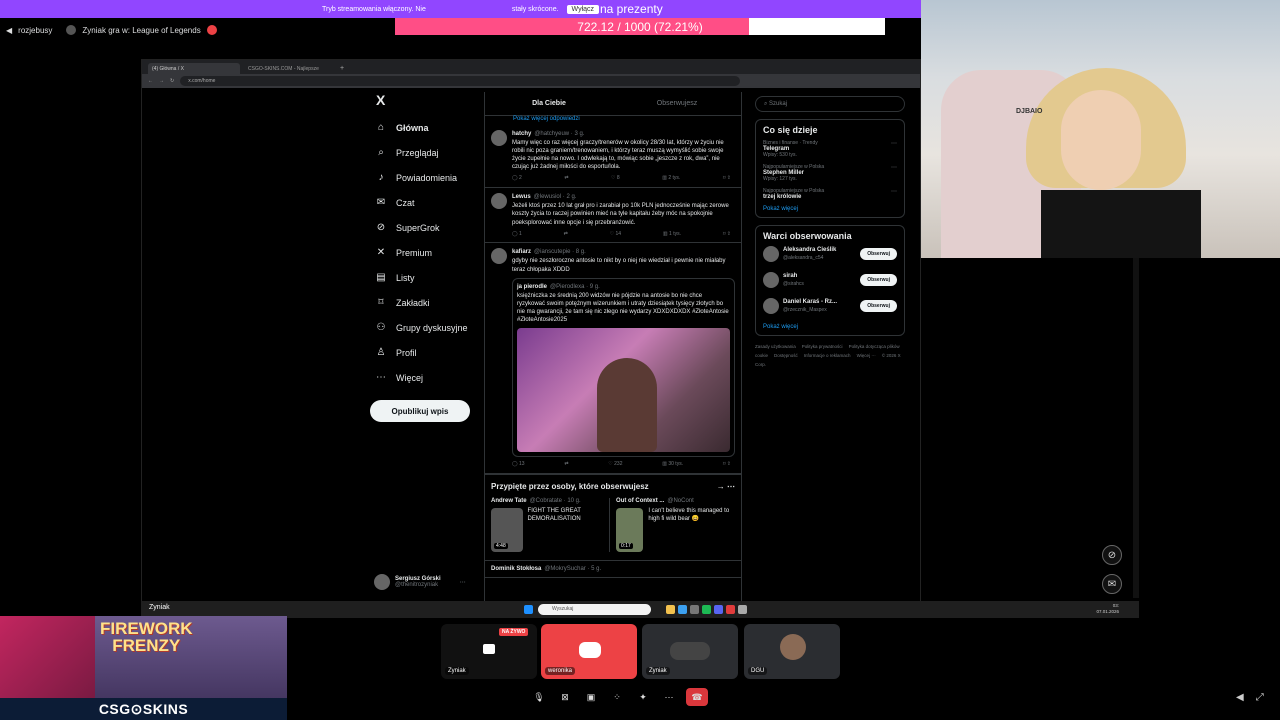  I want to click on nav-item-7: ▤ Listy, so click(430, 277).